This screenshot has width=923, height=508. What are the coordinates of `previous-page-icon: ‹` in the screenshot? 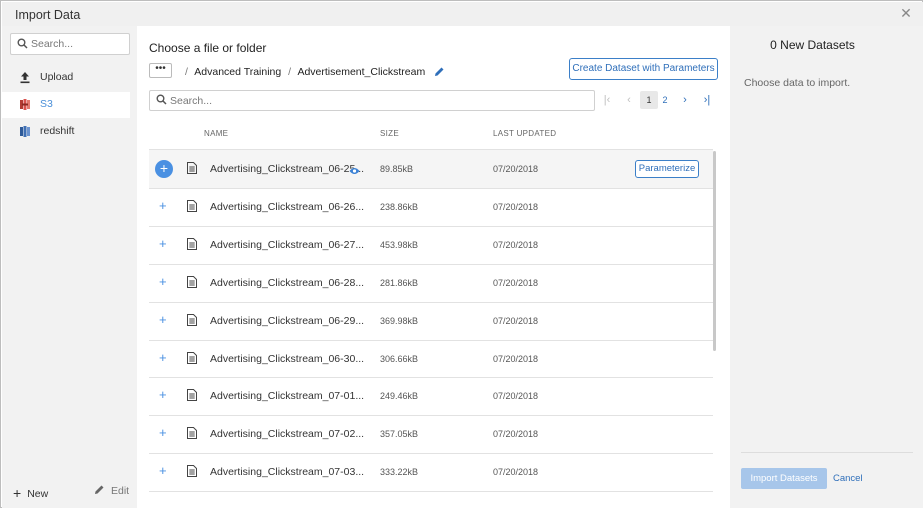 It's located at (629, 100).